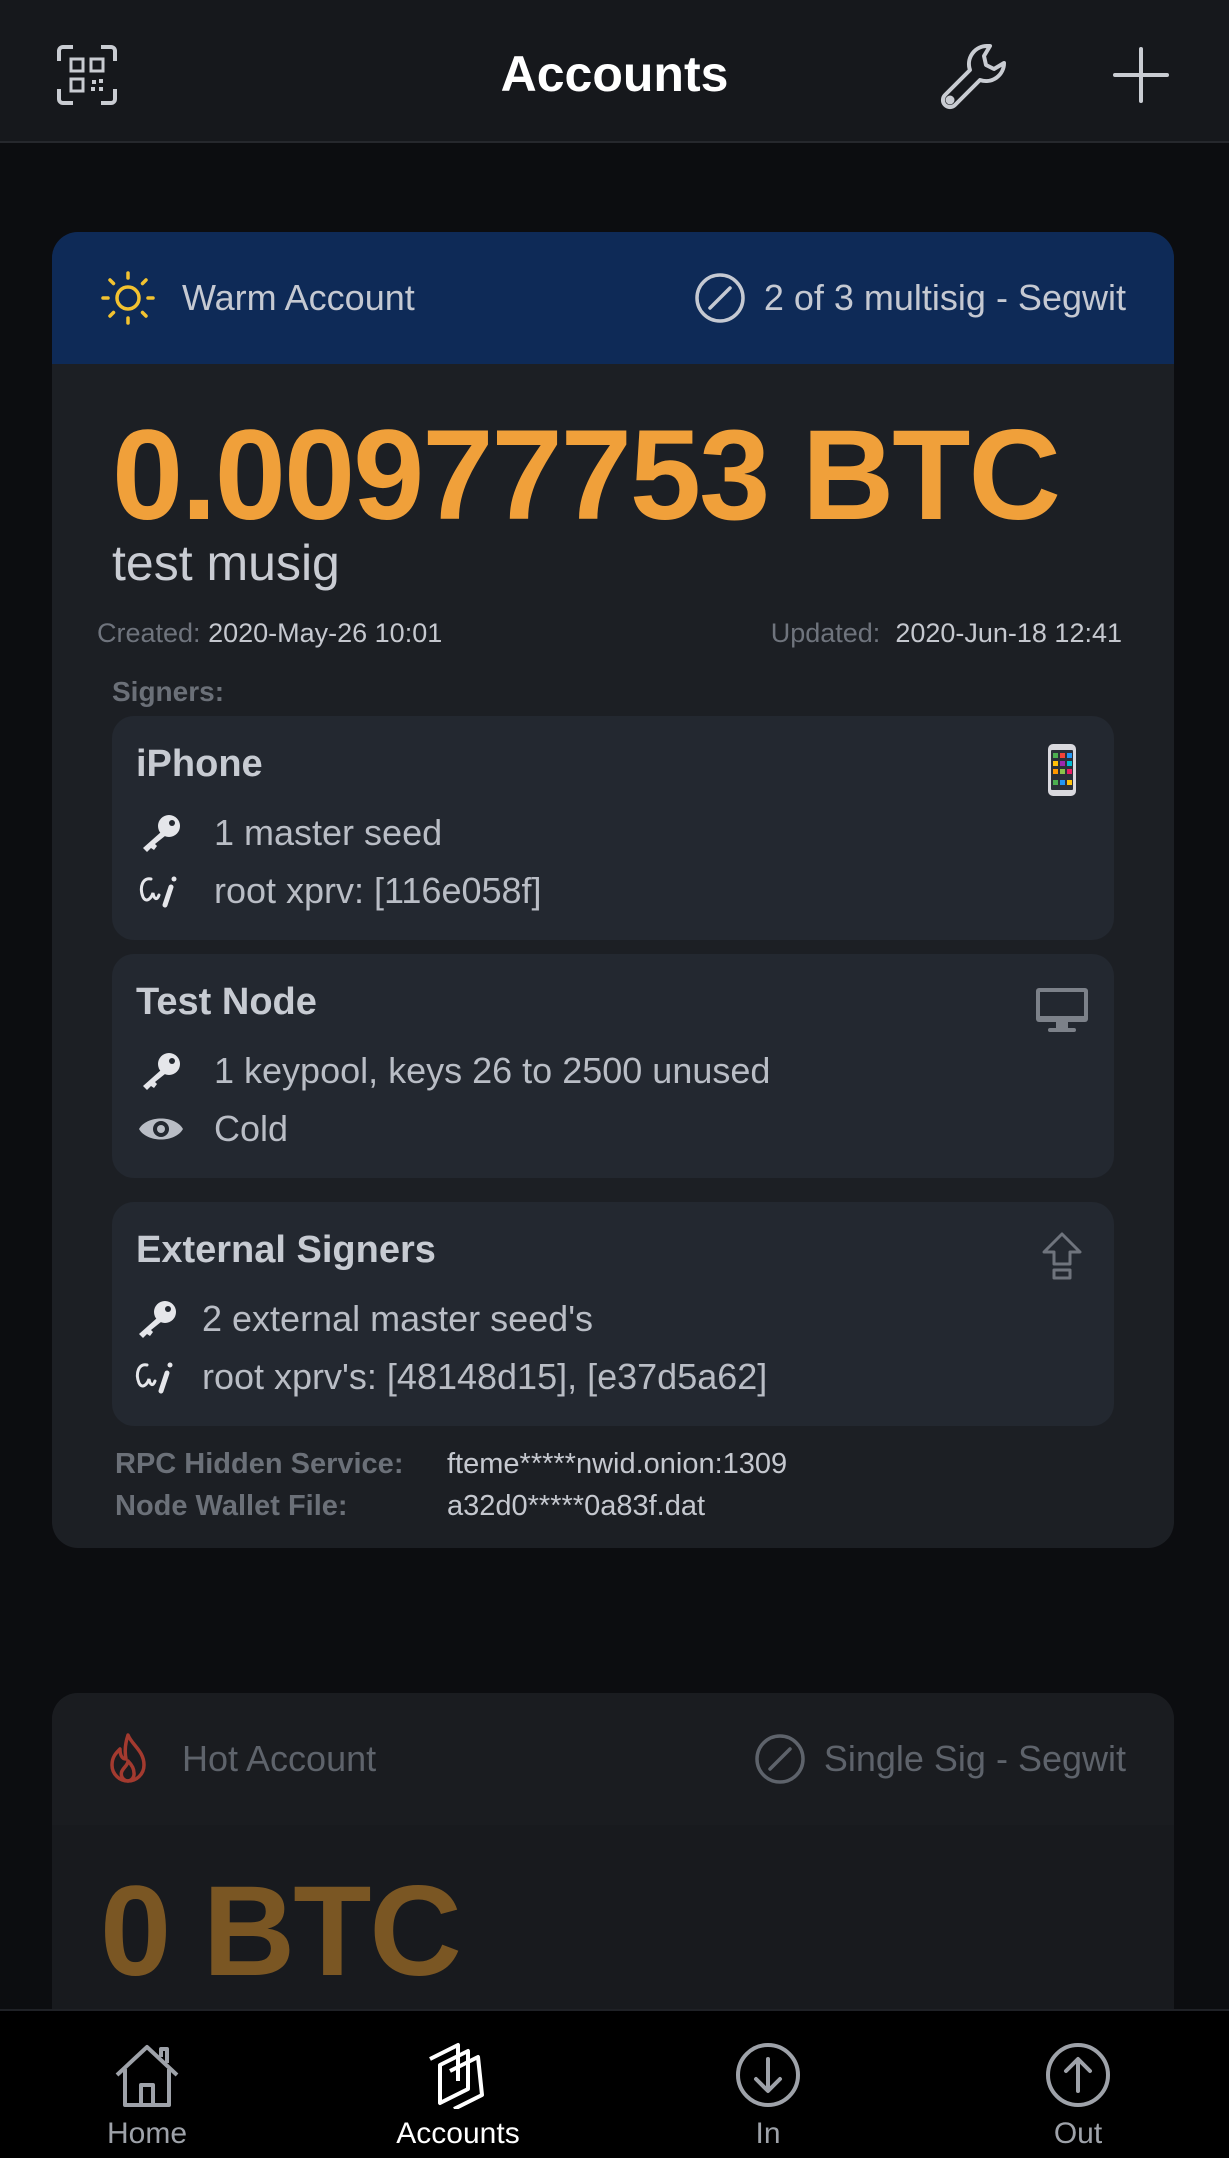  Describe the element at coordinates (975, 78) in the screenshot. I see `wrench-icon` at that location.